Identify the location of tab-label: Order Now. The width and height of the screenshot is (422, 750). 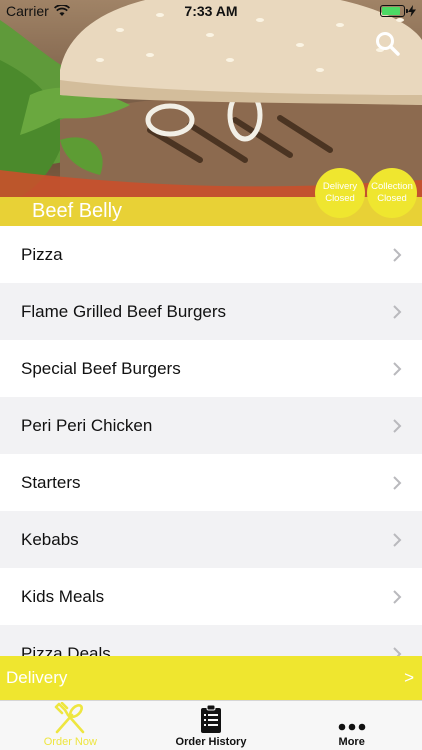
(70, 742).